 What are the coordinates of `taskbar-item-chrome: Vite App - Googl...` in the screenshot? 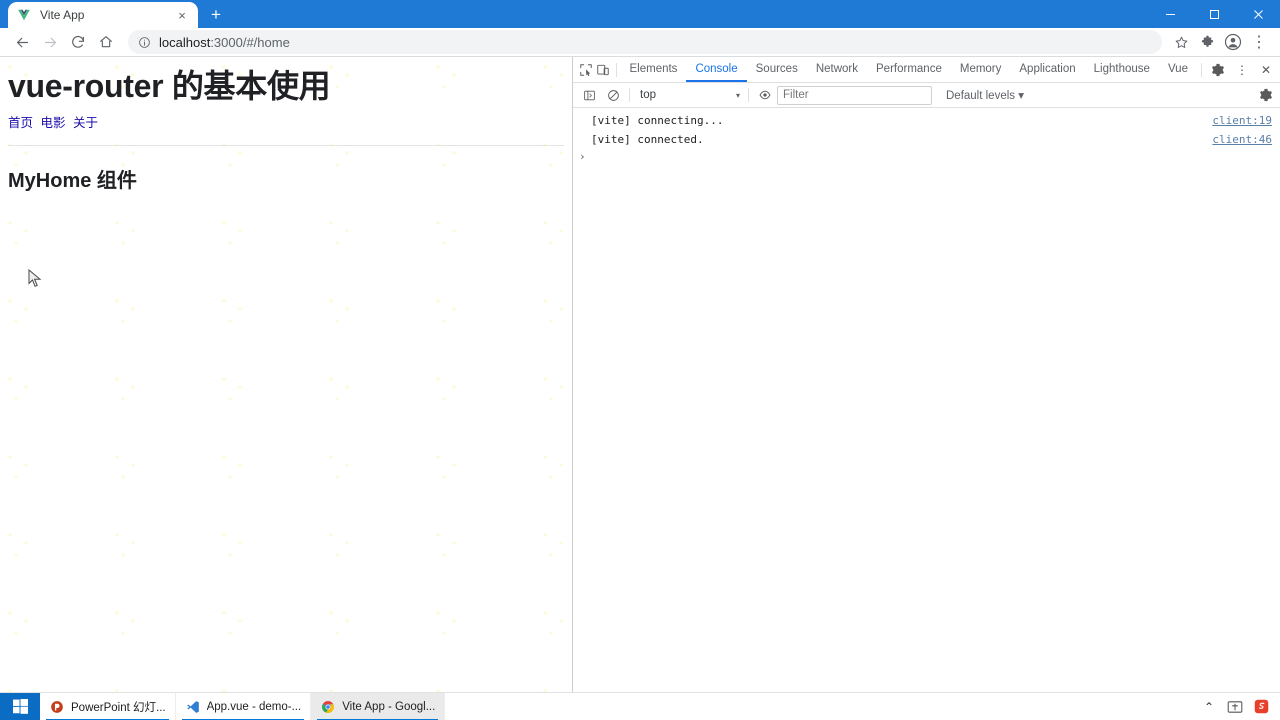 It's located at (378, 706).